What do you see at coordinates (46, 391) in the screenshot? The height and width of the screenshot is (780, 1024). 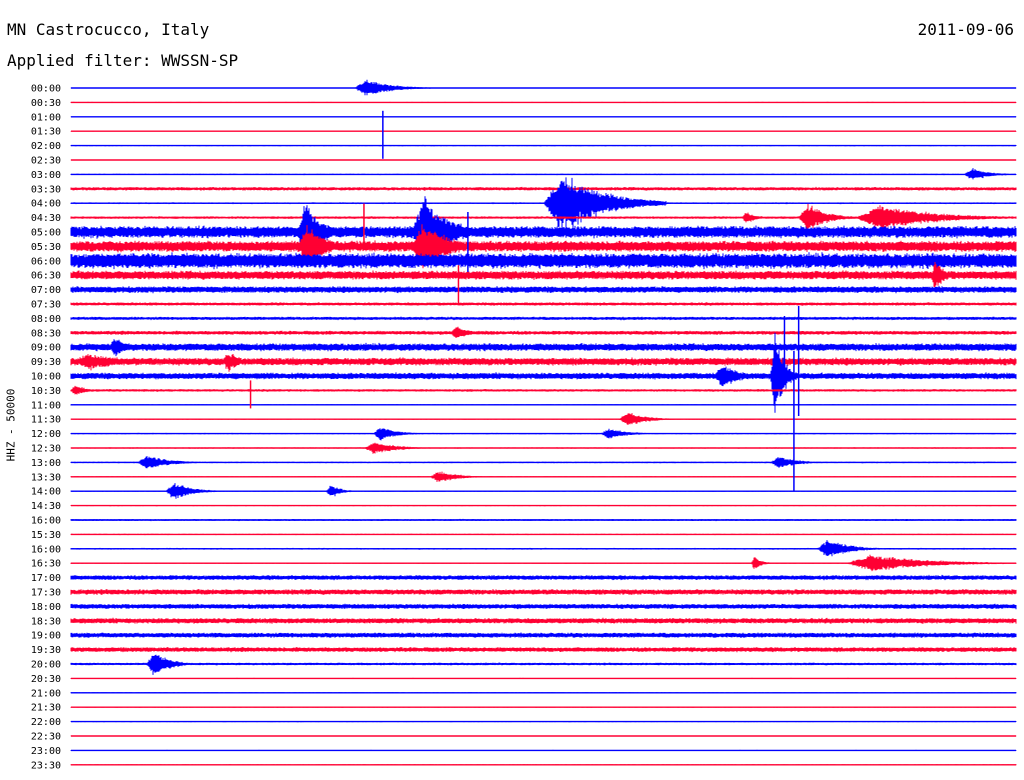 I see `time-tick-label: 10:30` at bounding box center [46, 391].